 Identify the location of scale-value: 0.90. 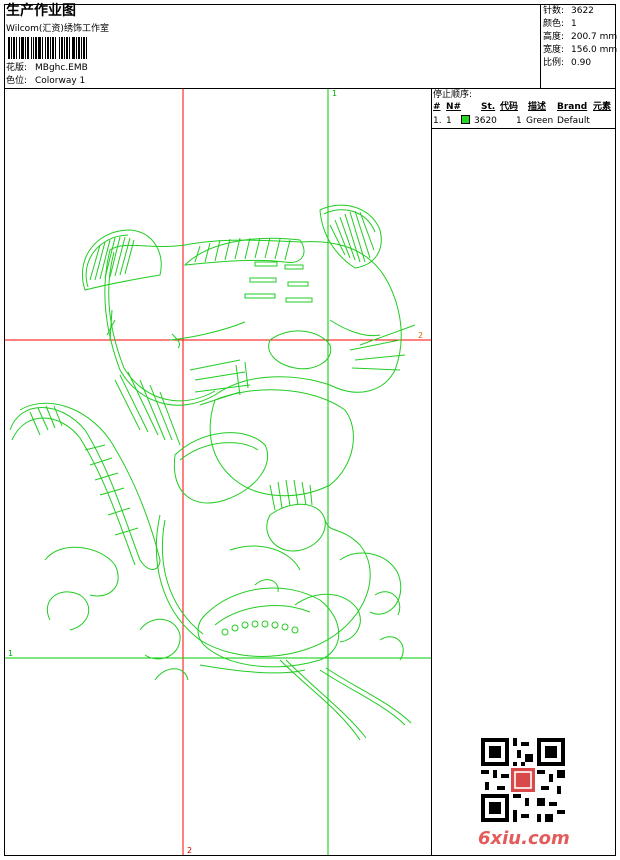
(581, 63).